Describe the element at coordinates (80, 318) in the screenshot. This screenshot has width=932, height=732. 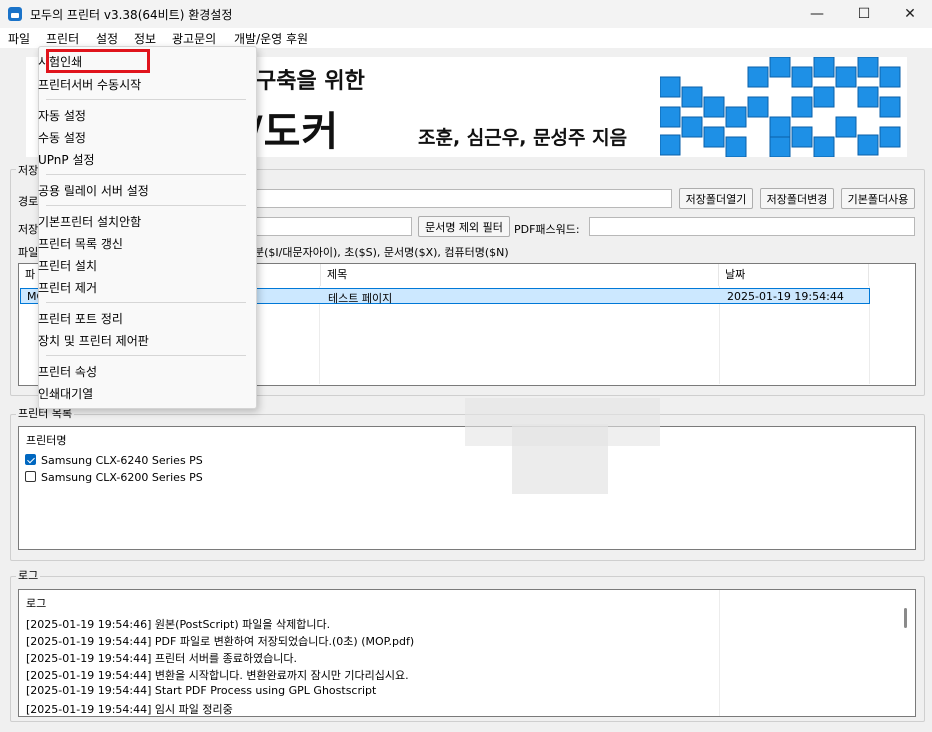
I see `menu-port-cleanup: 프린터 포트 정리` at that location.